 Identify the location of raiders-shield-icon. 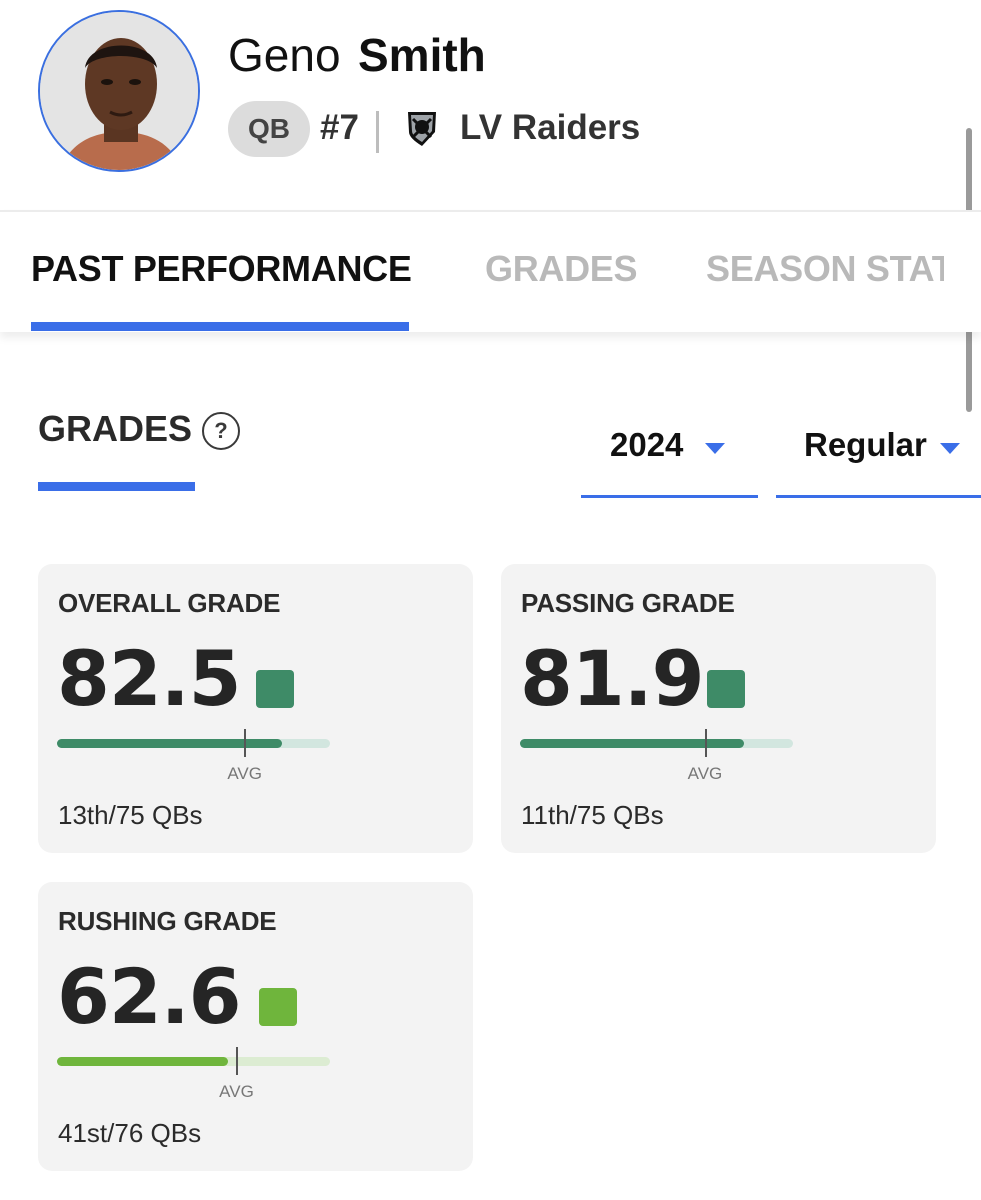
(422, 129).